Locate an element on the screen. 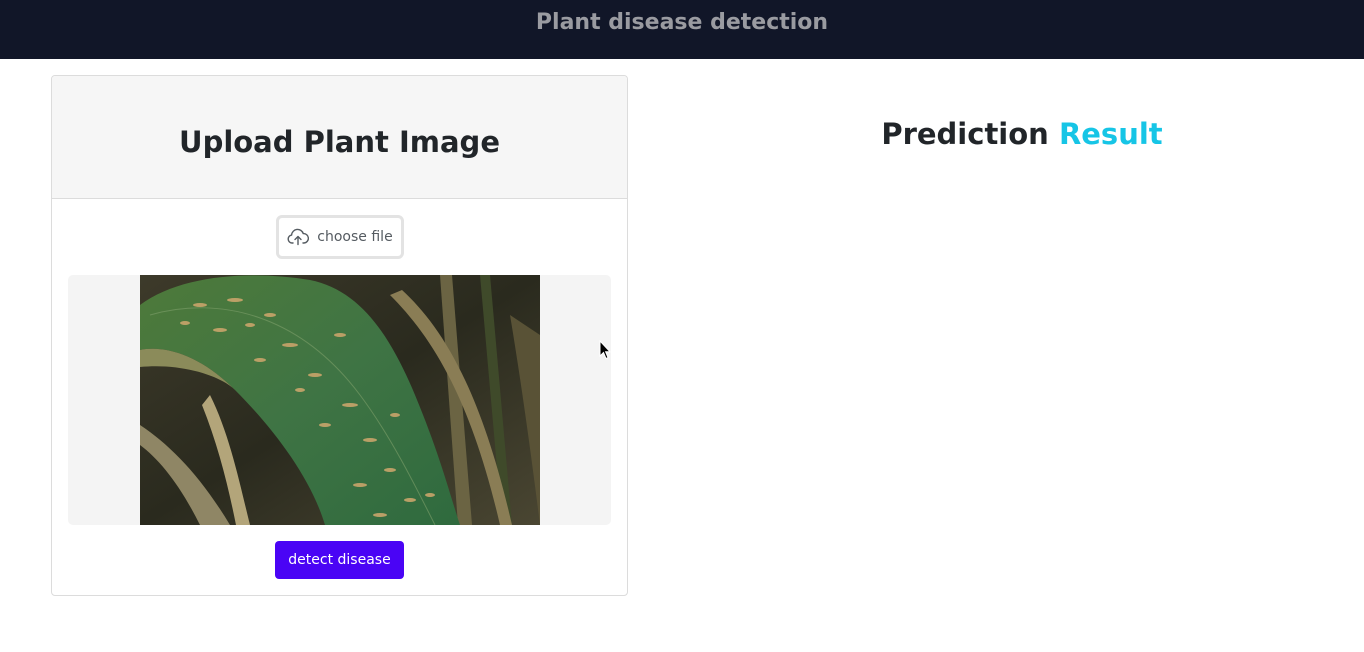  result-title-accent: Result is located at coordinates (1110, 134).